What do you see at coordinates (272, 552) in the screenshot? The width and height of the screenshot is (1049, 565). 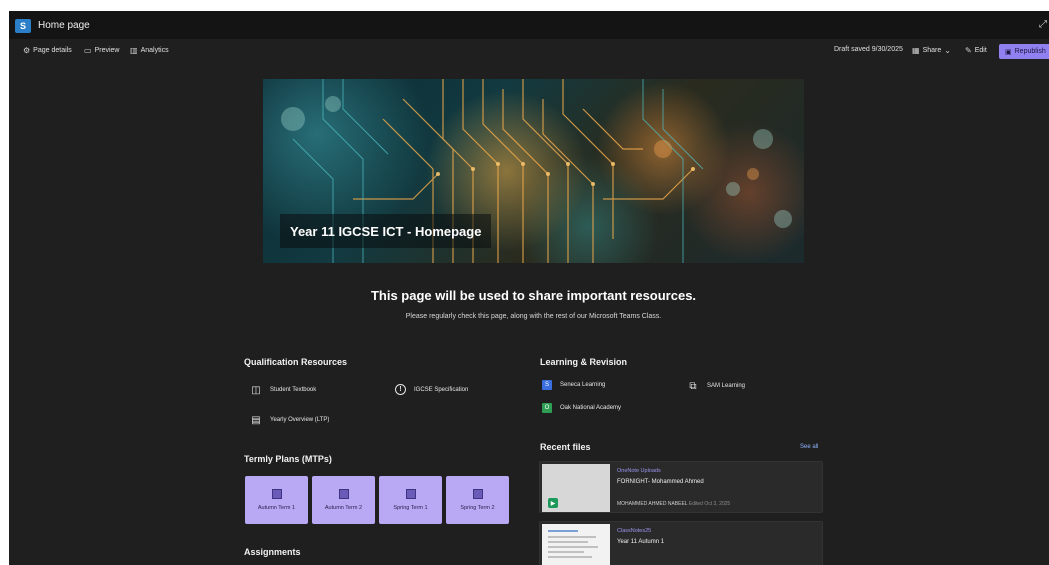 I see `assignments-heading: Assignments` at bounding box center [272, 552].